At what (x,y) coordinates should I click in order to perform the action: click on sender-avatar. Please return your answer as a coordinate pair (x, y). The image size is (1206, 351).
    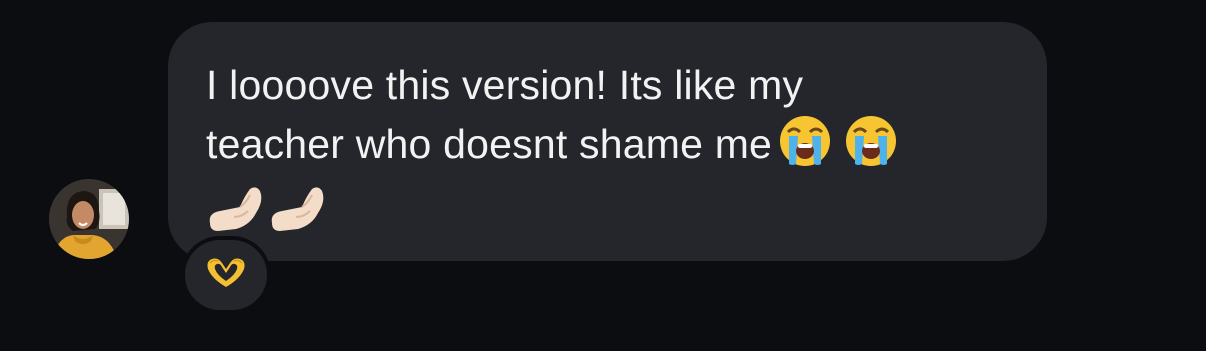
    Looking at the image, I should click on (89, 219).